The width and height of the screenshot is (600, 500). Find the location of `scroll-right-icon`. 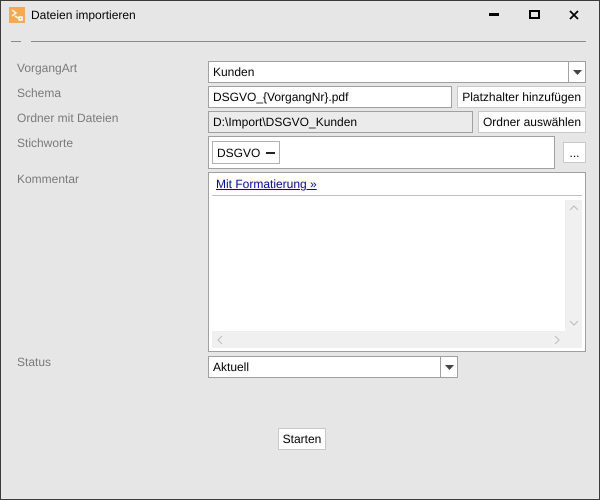

scroll-right-icon is located at coordinates (557, 339).